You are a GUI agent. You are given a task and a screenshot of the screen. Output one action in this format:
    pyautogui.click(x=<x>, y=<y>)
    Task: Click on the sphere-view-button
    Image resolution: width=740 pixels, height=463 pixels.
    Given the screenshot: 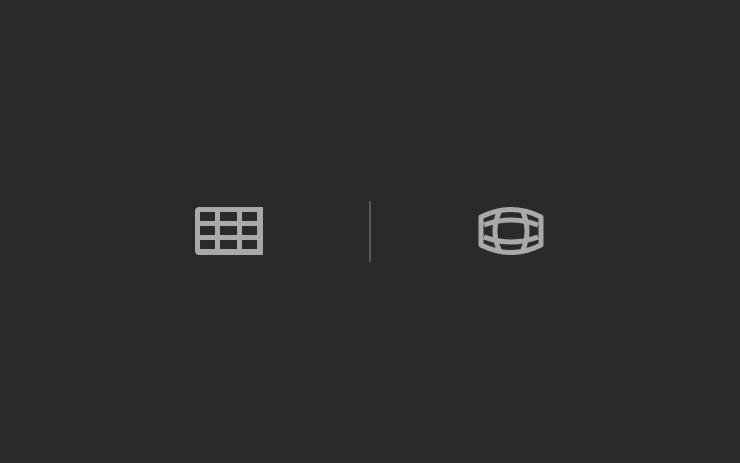 What is the action you would take?
    pyautogui.click(x=511, y=231)
    